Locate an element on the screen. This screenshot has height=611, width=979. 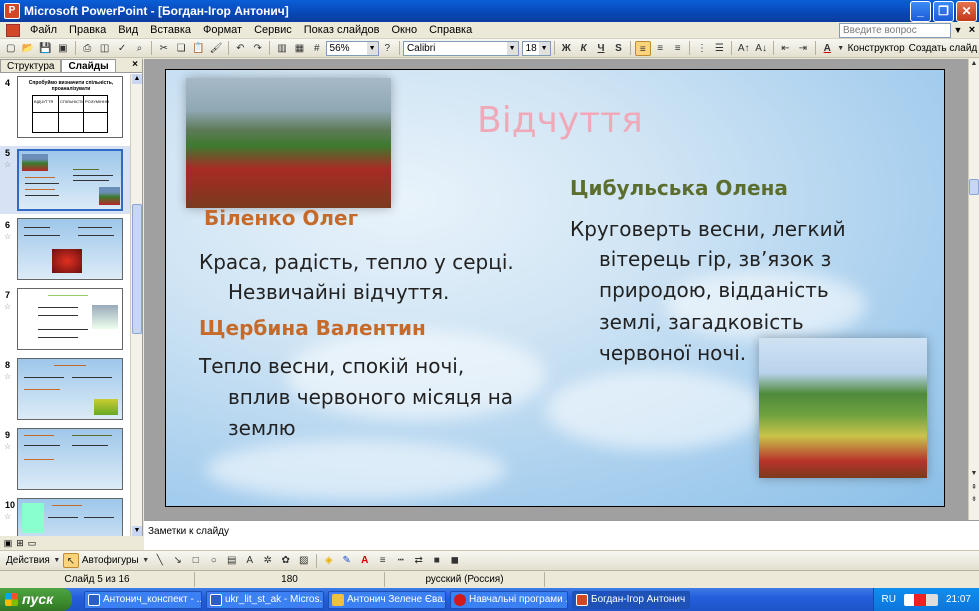
meadow-photo is located at coordinates (288, 143).